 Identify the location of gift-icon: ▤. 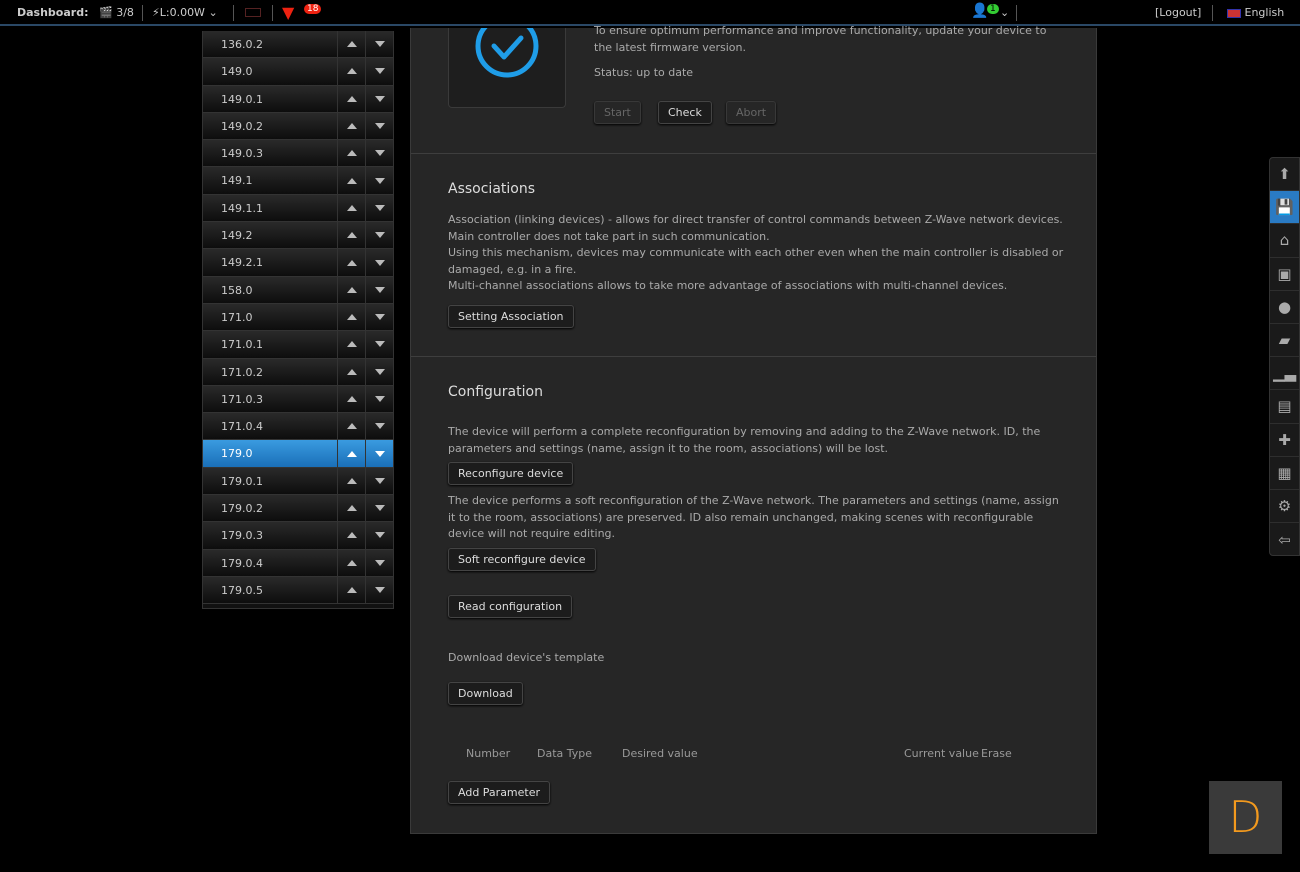
(1284, 407).